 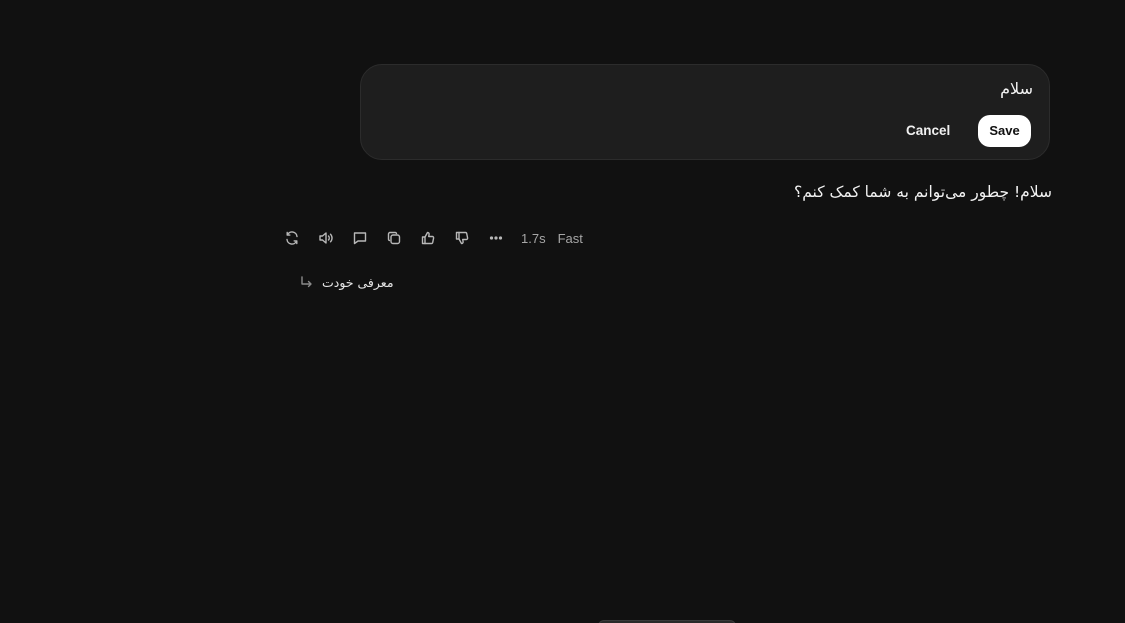 I want to click on comment-icon, so click(x=360, y=238).